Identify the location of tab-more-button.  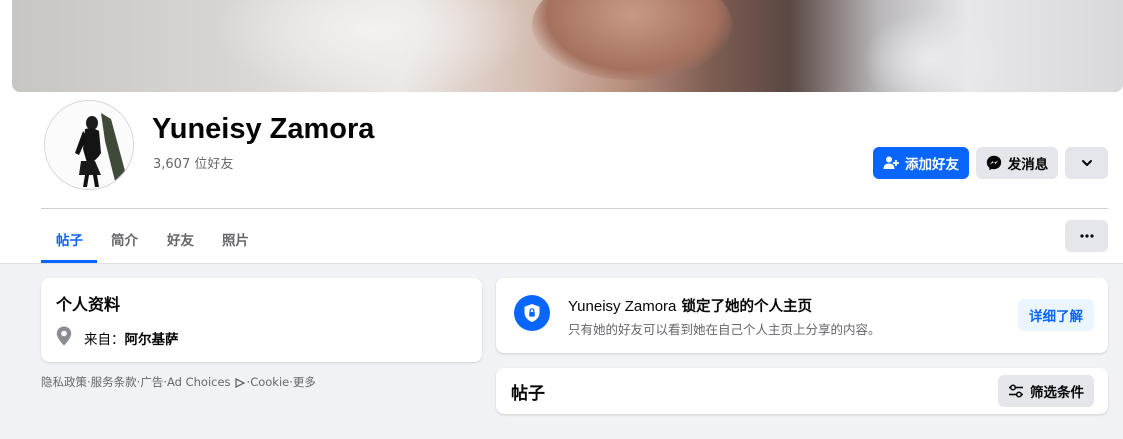
(1086, 236).